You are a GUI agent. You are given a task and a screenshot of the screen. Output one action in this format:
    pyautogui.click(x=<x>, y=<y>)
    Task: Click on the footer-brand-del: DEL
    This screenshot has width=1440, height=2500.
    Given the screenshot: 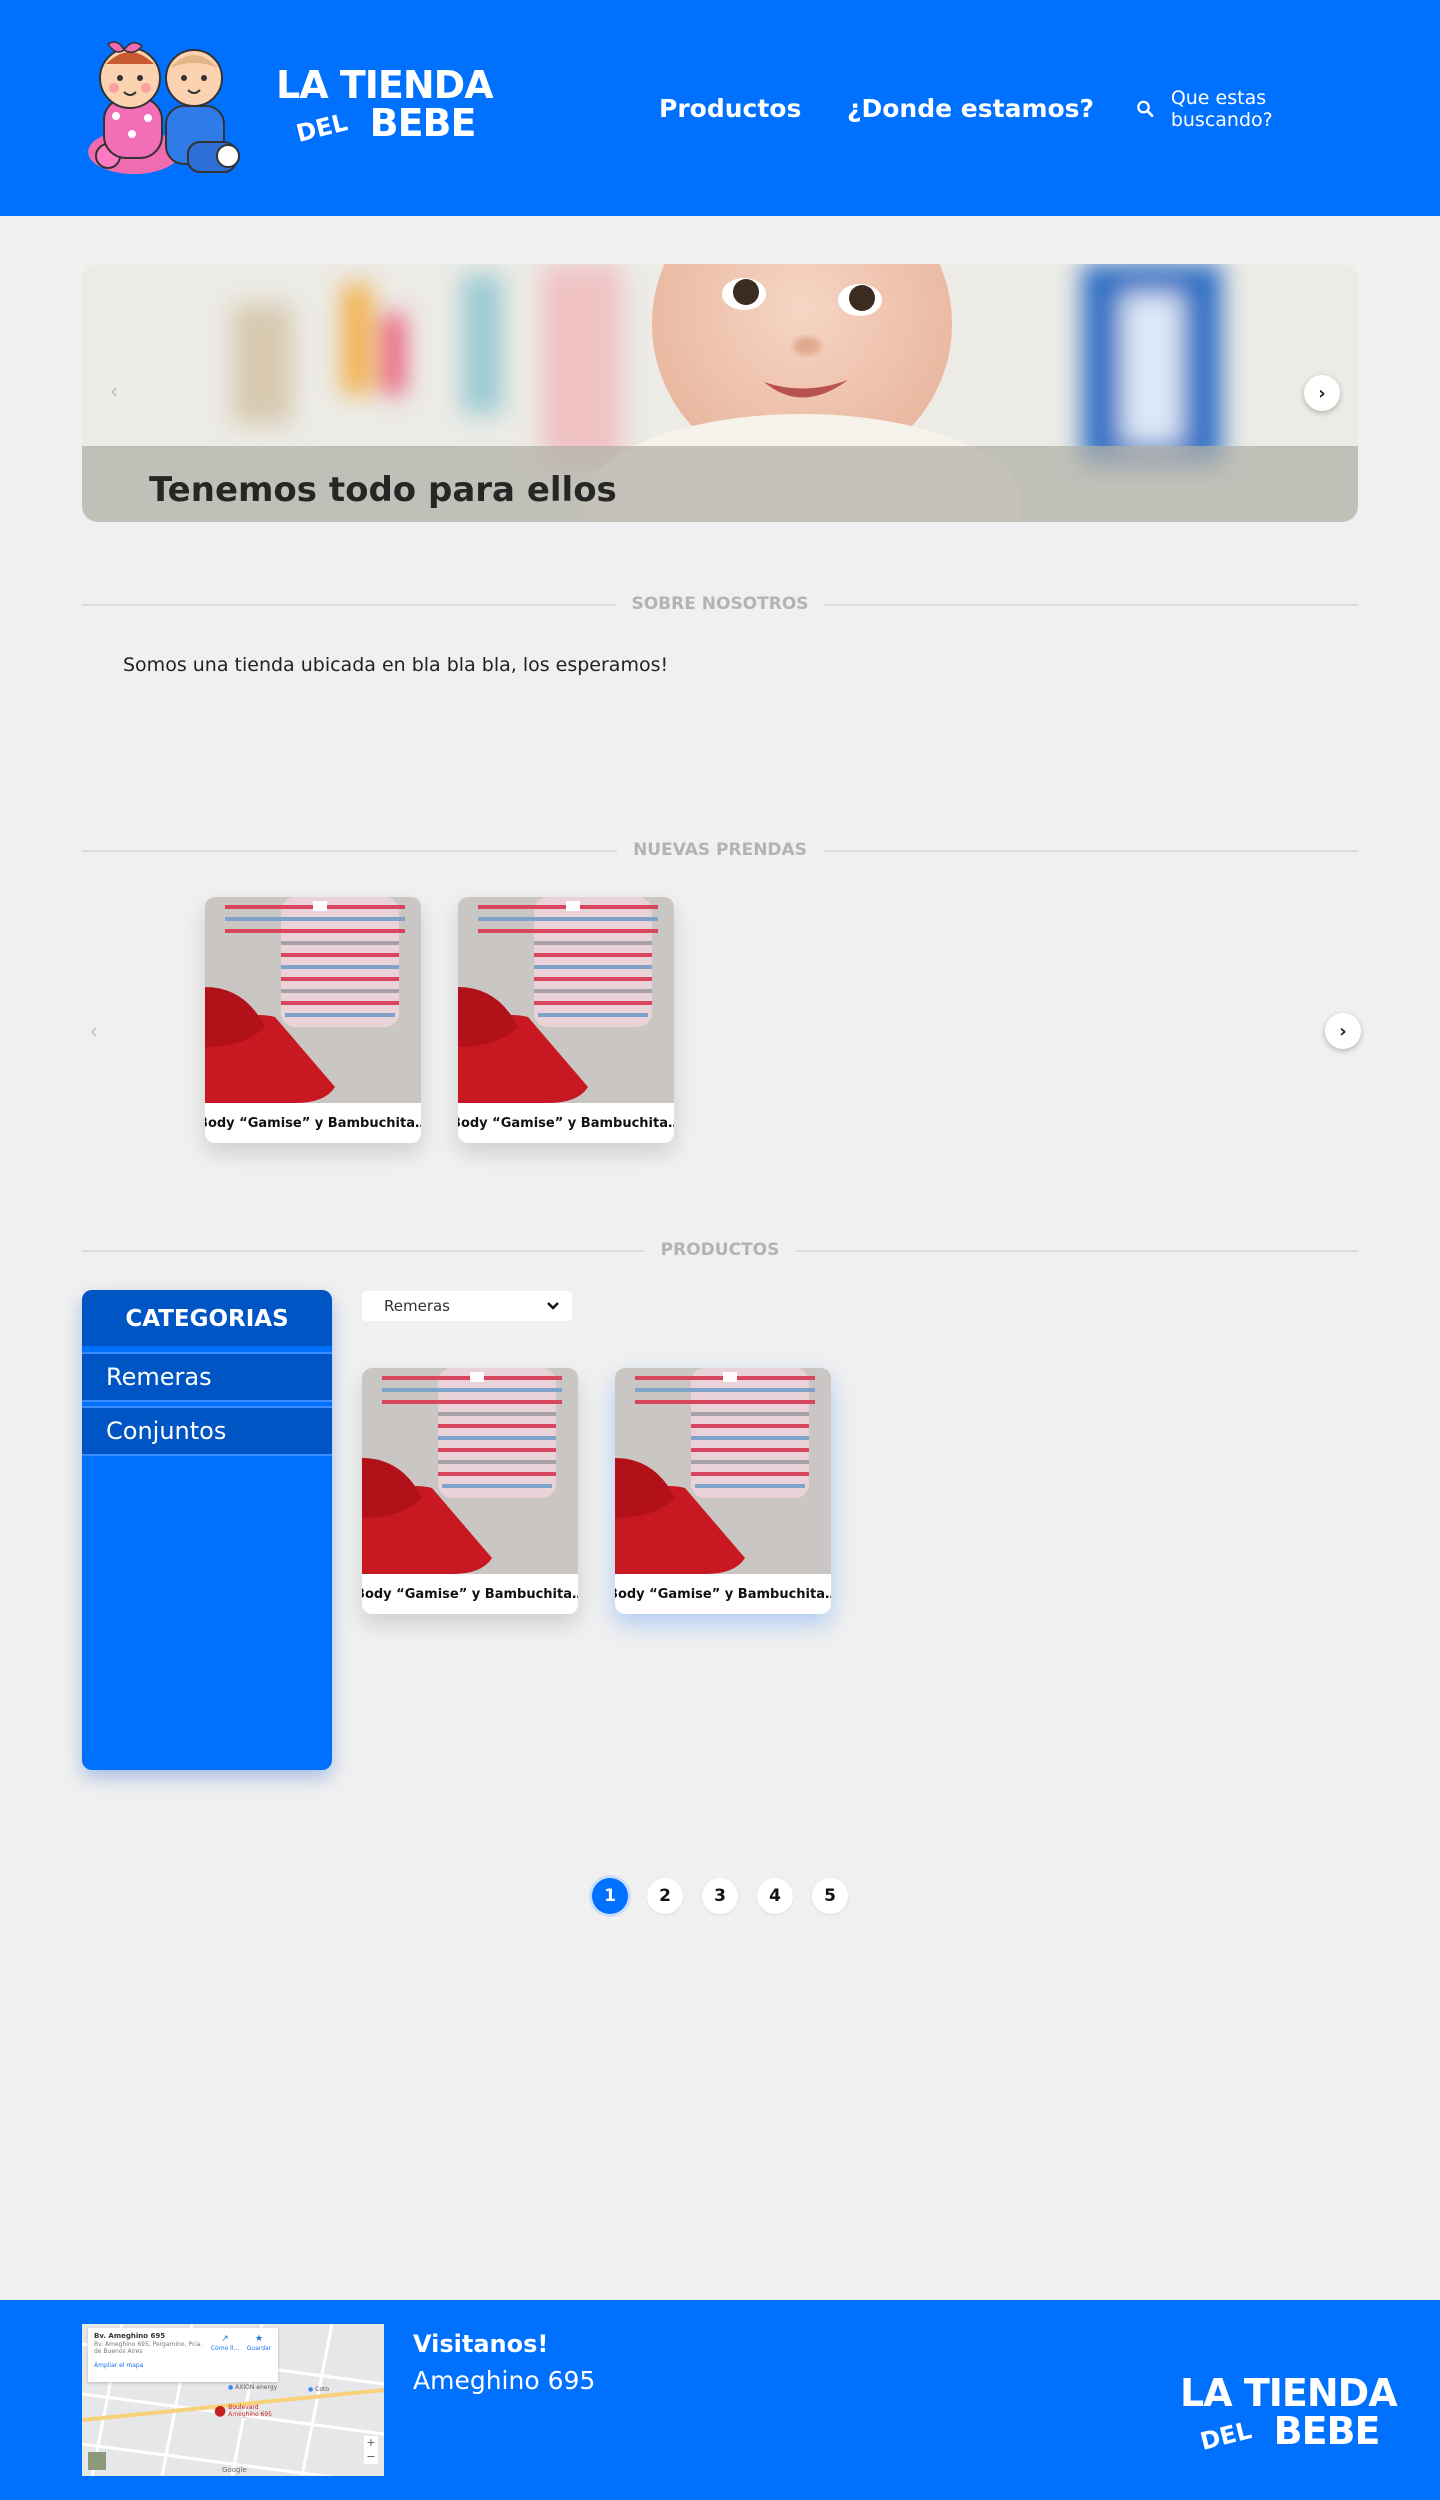 What is the action you would take?
    pyautogui.click(x=1226, y=2436)
    